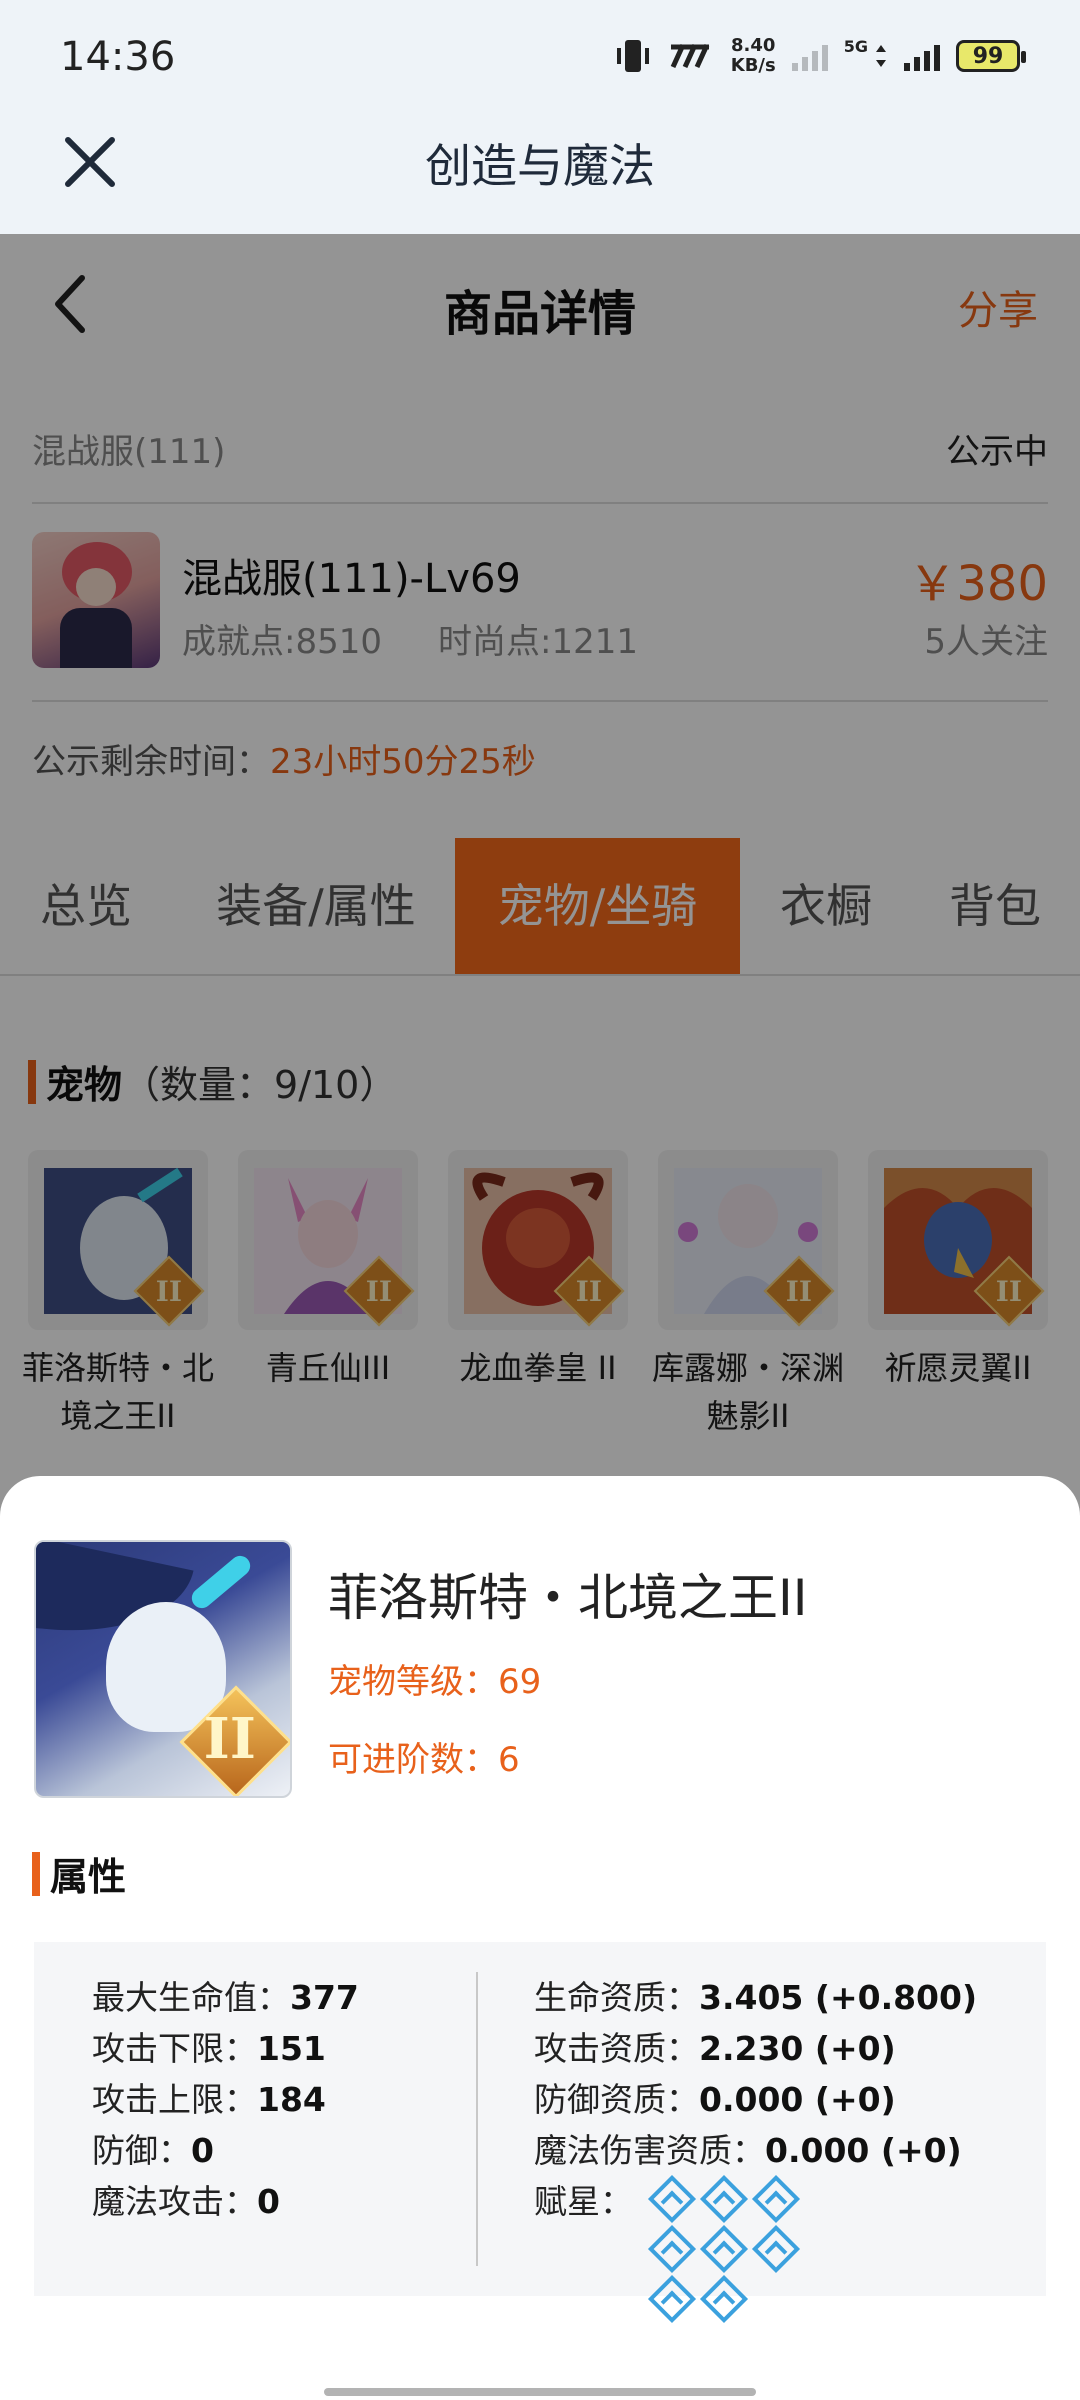  I want to click on battery-level: 99, so click(988, 56).